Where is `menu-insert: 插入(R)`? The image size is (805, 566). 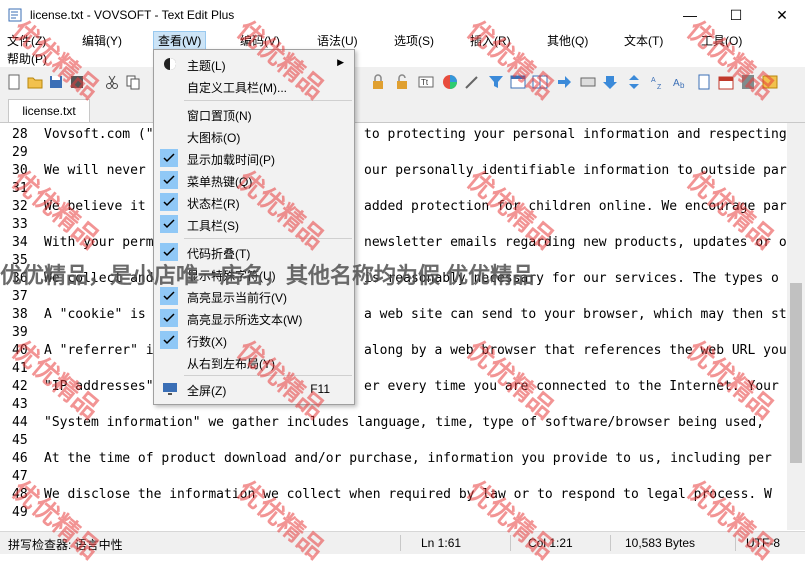 menu-insert: 插入(R) is located at coordinates (490, 41).